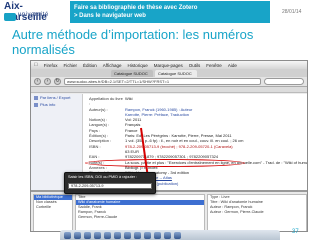 Image resolution: width=320 pixels, height=240 pixels. I want to click on tab-catalogue-2: Catalogue SUDOC, so click(176, 73).